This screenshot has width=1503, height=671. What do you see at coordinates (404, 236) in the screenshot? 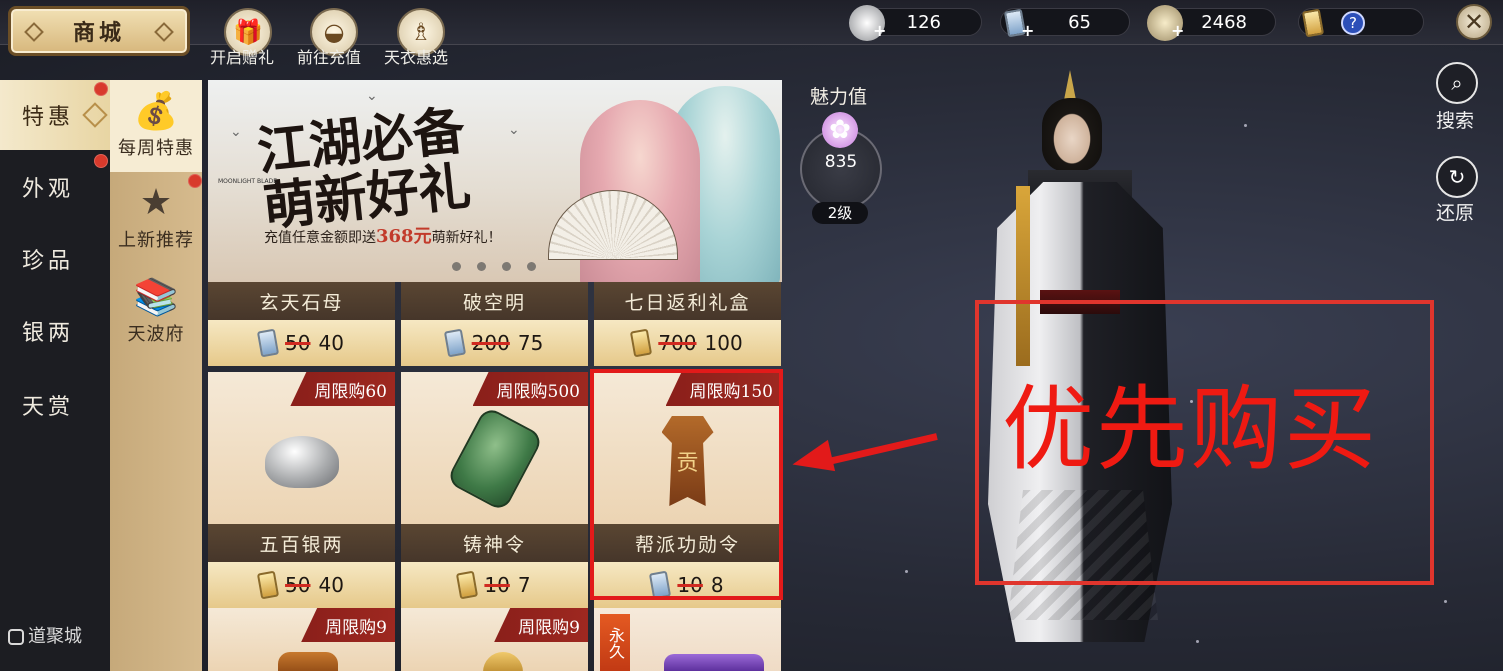
I see `banner-subtitle-amount: 368元` at bounding box center [404, 236].